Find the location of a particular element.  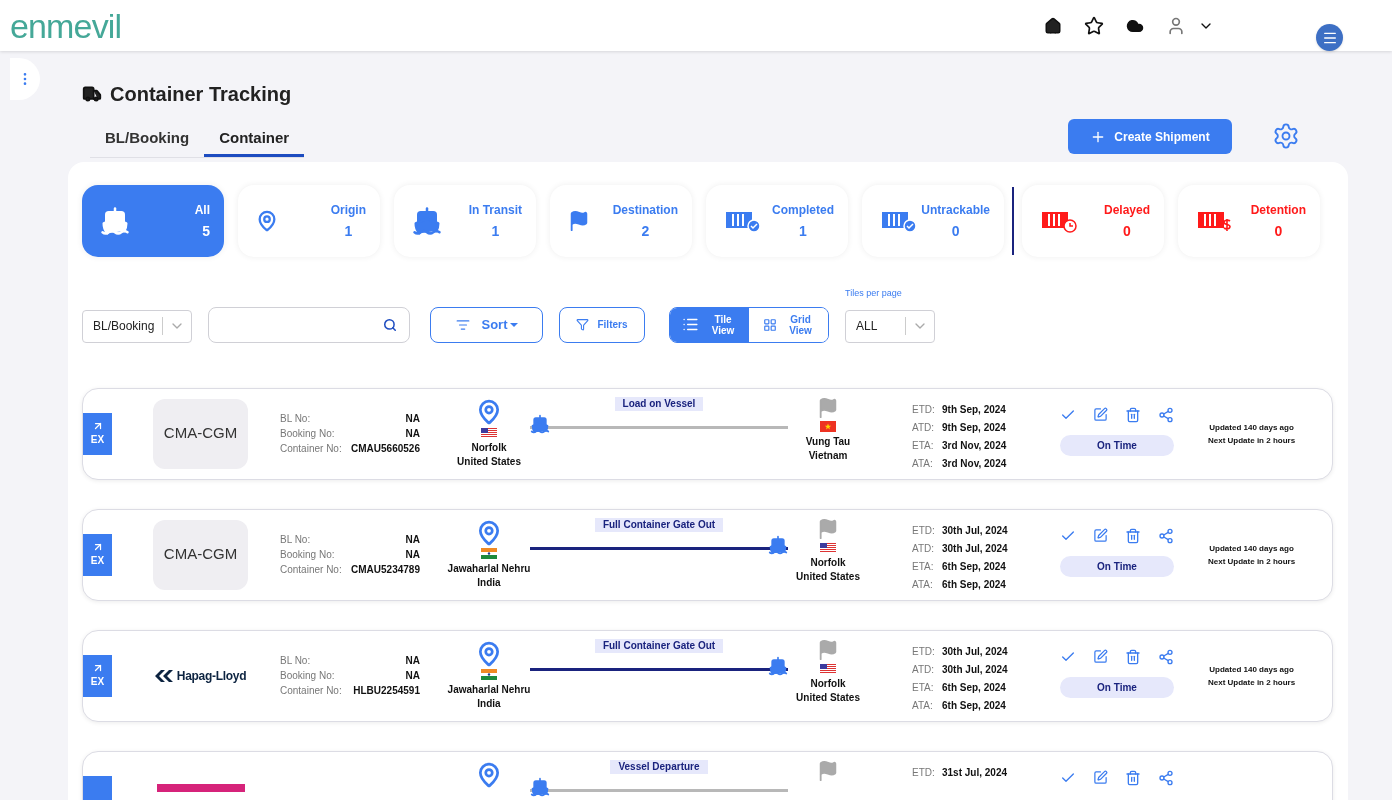

status-filter-tile: In Transit 1 is located at coordinates (465, 221).